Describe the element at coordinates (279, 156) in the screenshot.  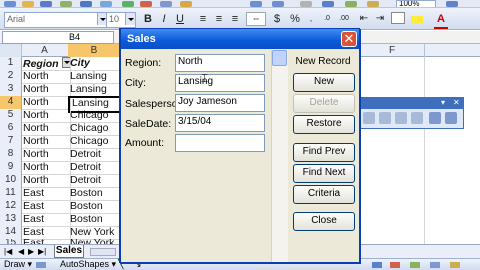
I see `record-scrollbar` at that location.